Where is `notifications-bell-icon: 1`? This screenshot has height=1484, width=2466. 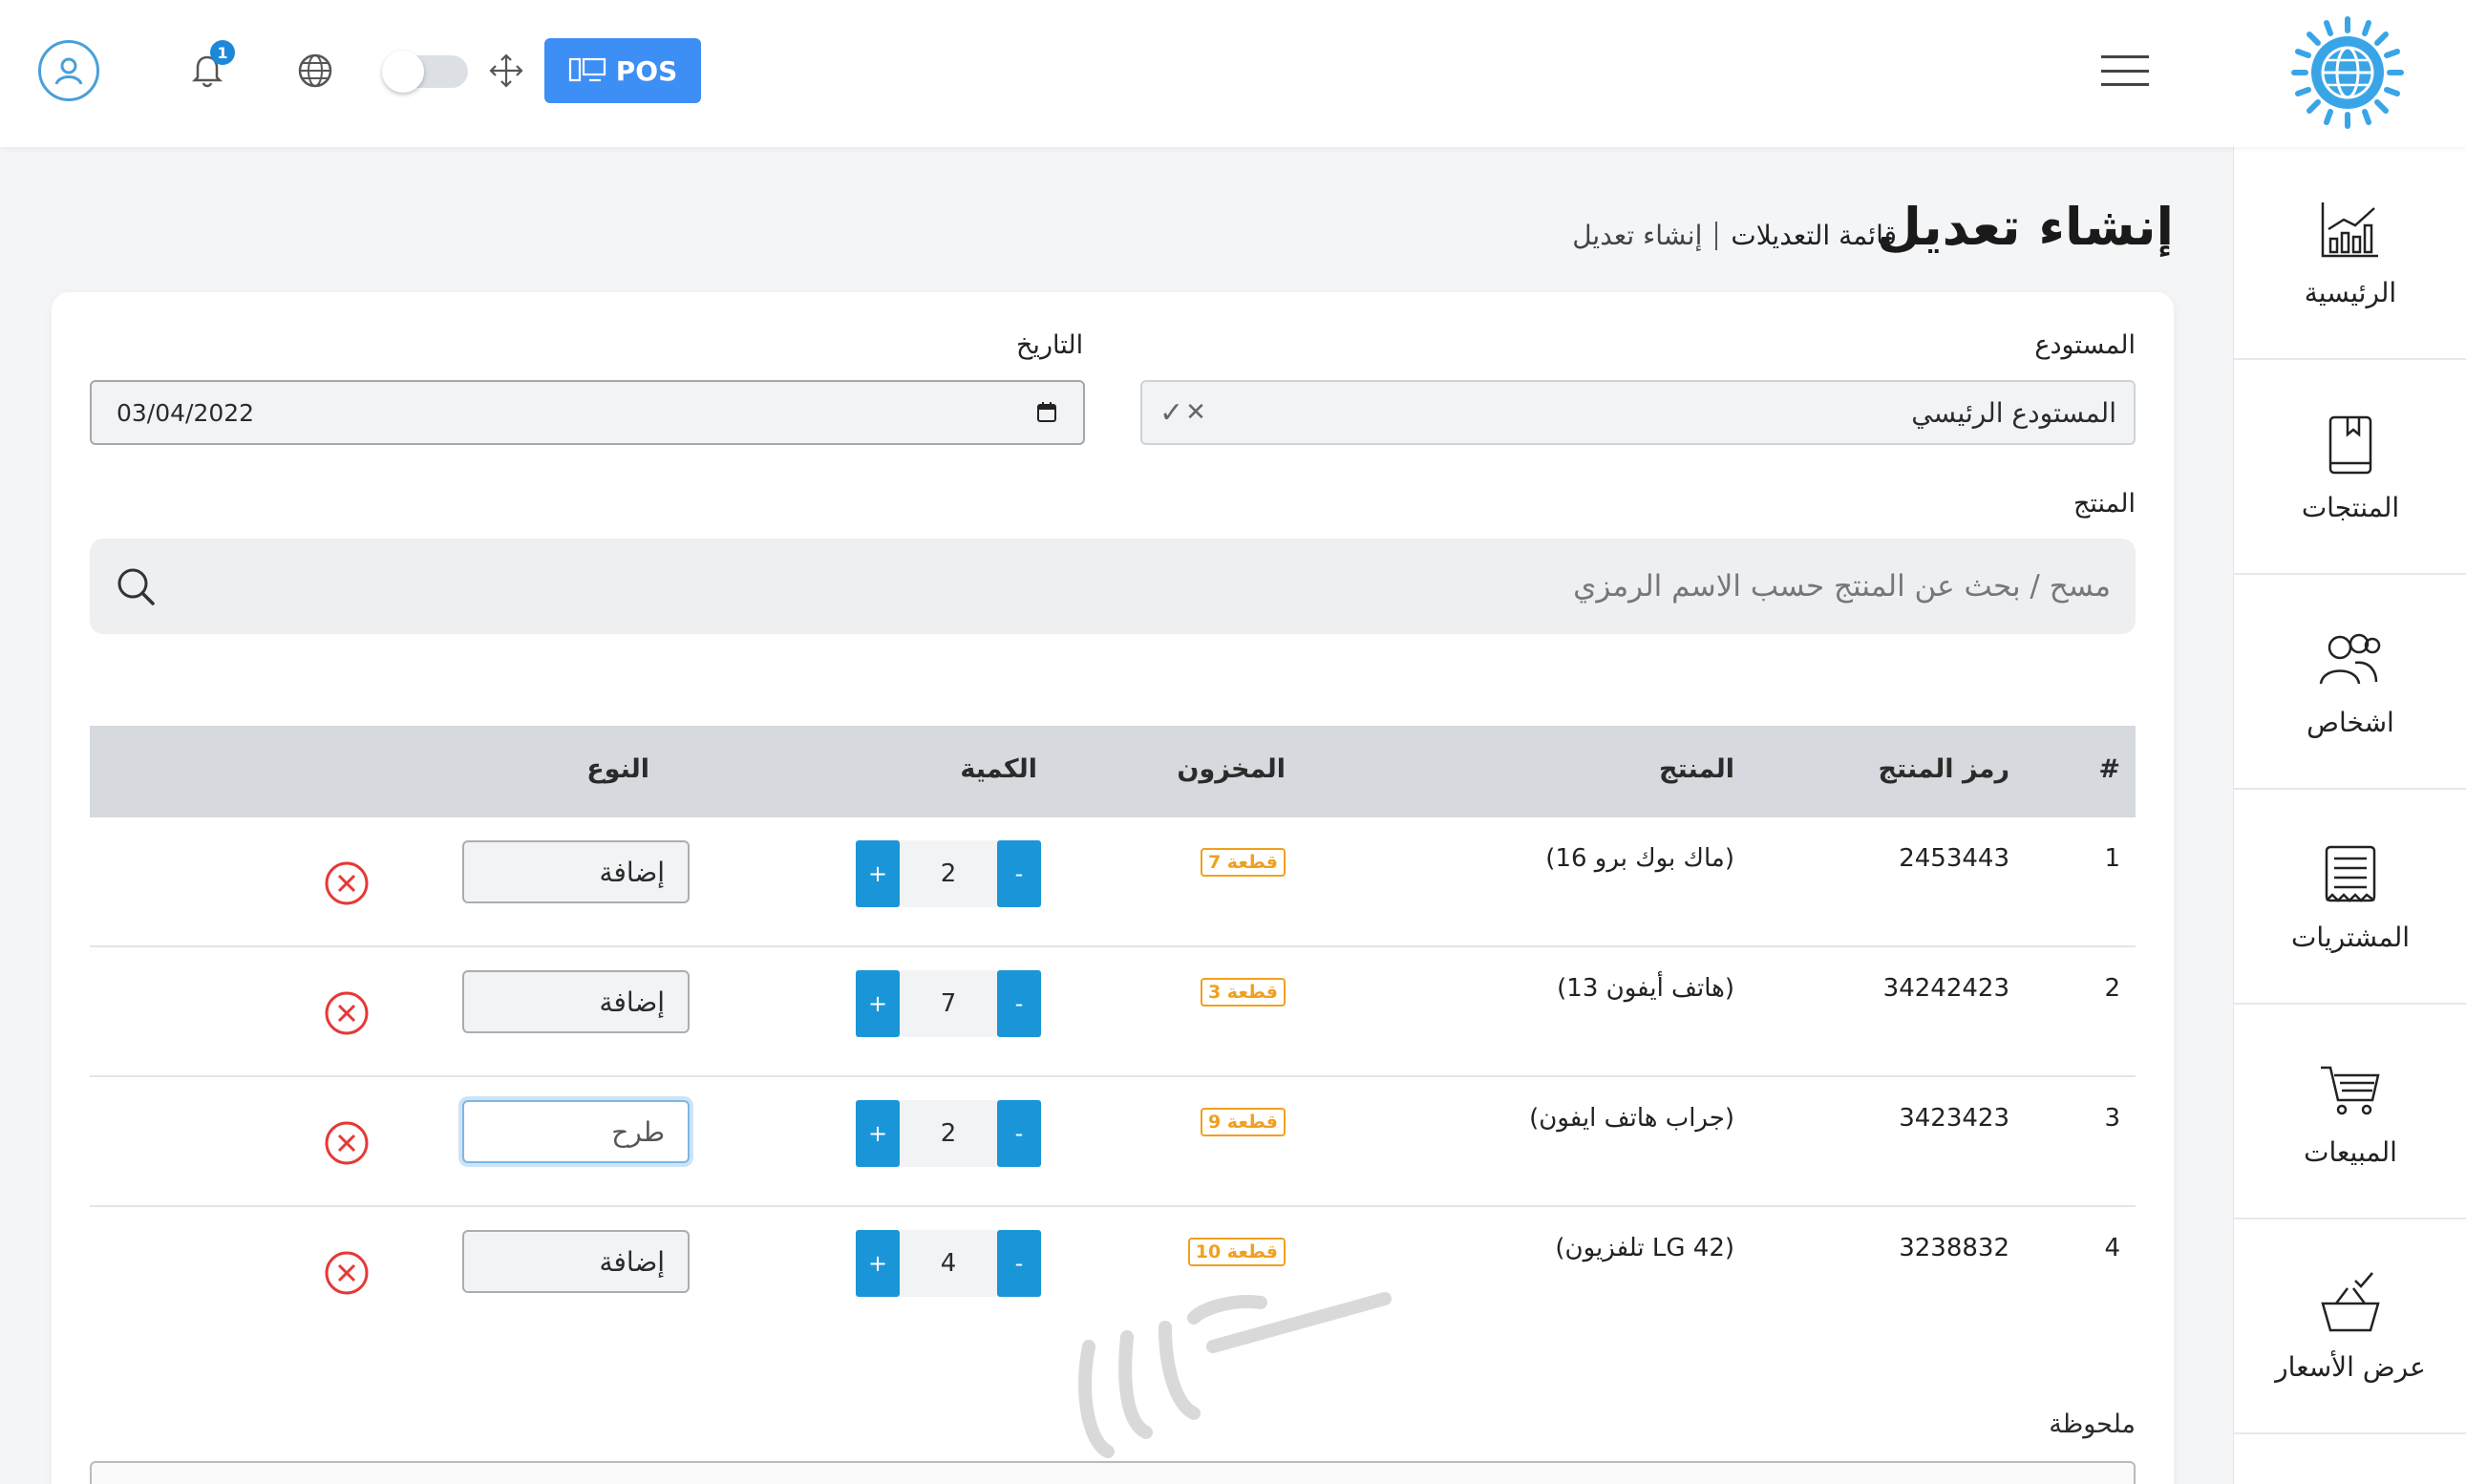
notifications-bell-icon: 1 is located at coordinates (208, 67).